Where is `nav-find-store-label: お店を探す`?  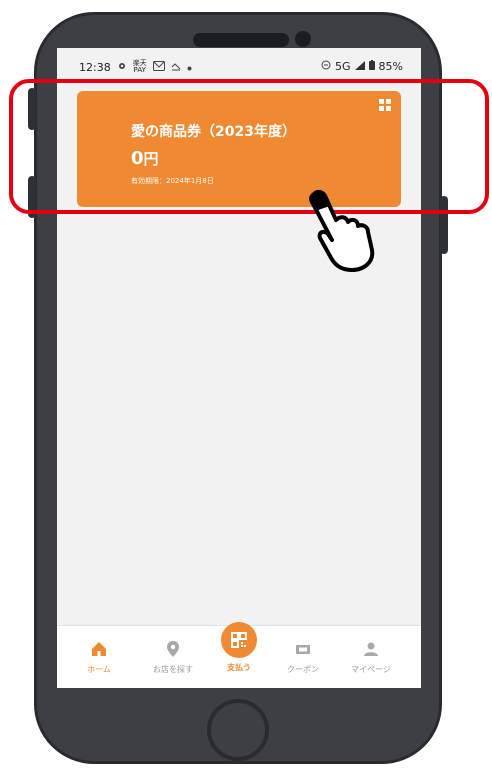
nav-find-store-label: お店を探す is located at coordinates (173, 669).